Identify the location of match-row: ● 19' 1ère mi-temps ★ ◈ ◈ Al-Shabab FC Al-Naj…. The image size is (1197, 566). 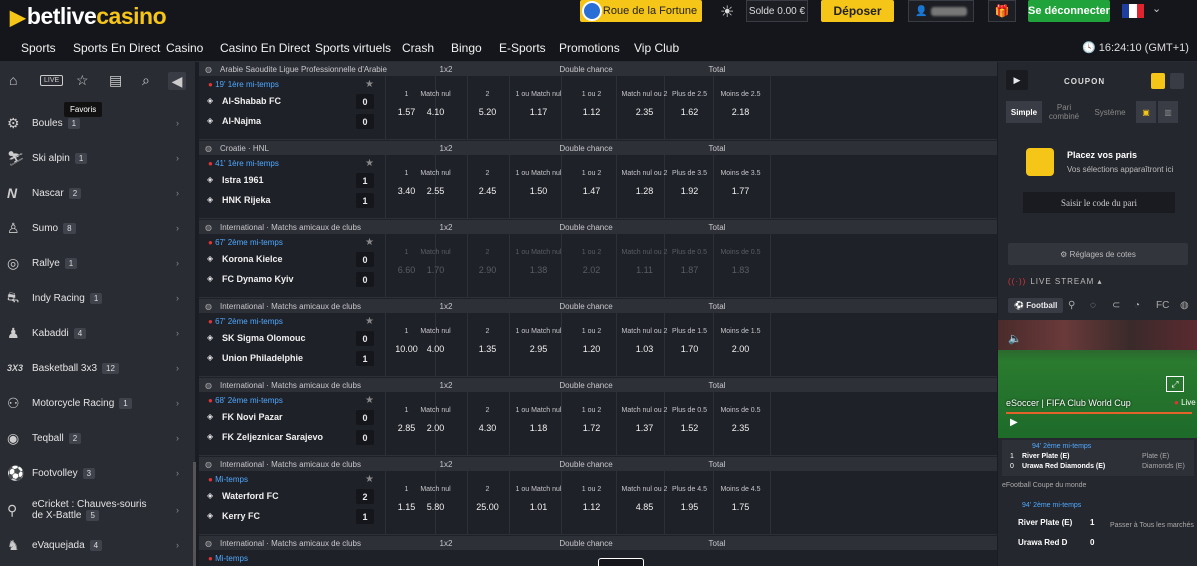
(598, 108).